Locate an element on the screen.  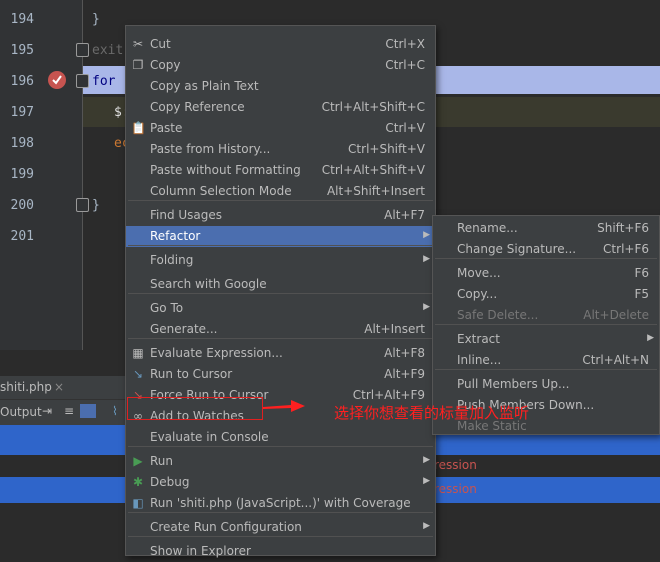
menu-item-copy-as-plain-text: Copy as Plain Text is located at coordinates (280, 86).